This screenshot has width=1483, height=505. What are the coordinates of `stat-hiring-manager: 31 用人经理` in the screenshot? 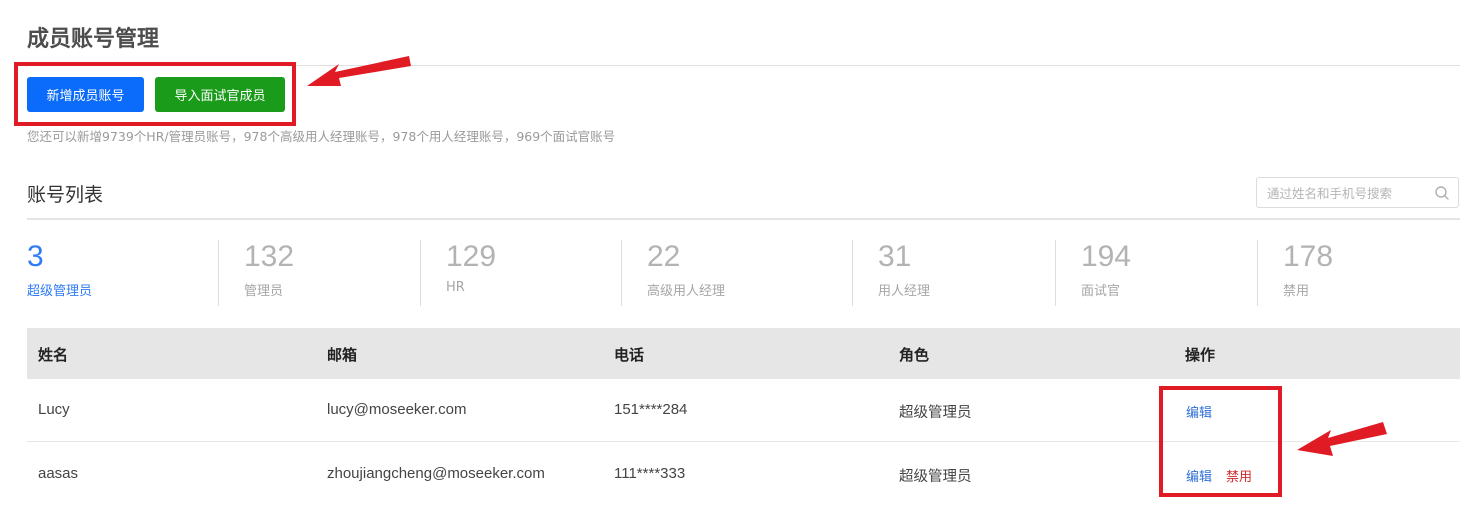 It's located at (904, 273).